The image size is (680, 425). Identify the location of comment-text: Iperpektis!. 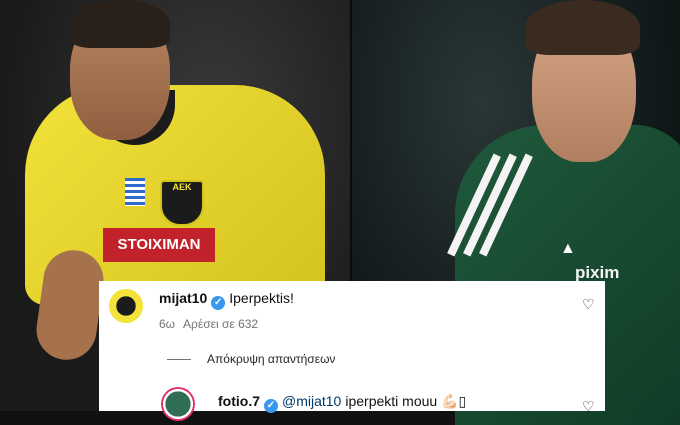
(261, 298).